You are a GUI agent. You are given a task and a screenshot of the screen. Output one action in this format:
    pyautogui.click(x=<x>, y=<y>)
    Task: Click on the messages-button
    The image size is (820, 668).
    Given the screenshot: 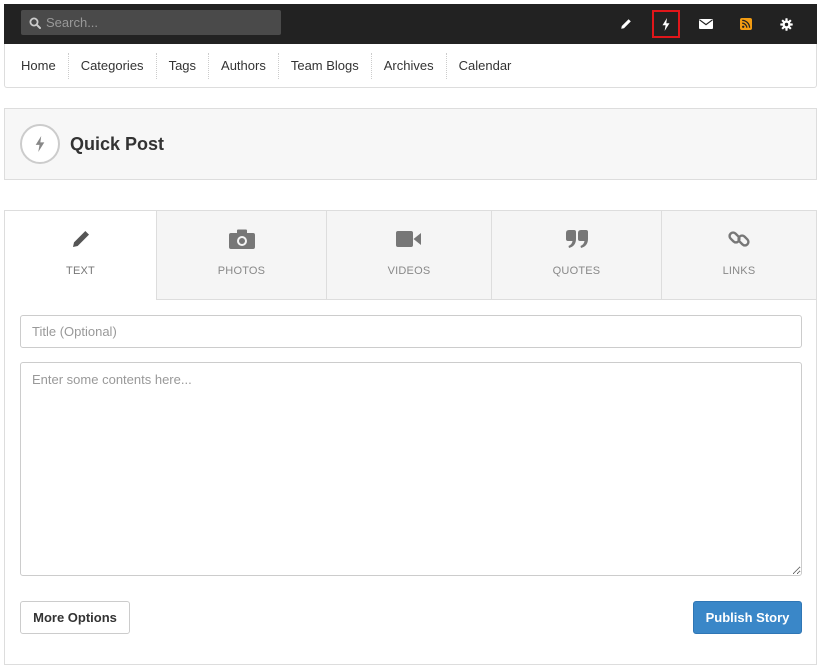 What is the action you would take?
    pyautogui.click(x=706, y=24)
    